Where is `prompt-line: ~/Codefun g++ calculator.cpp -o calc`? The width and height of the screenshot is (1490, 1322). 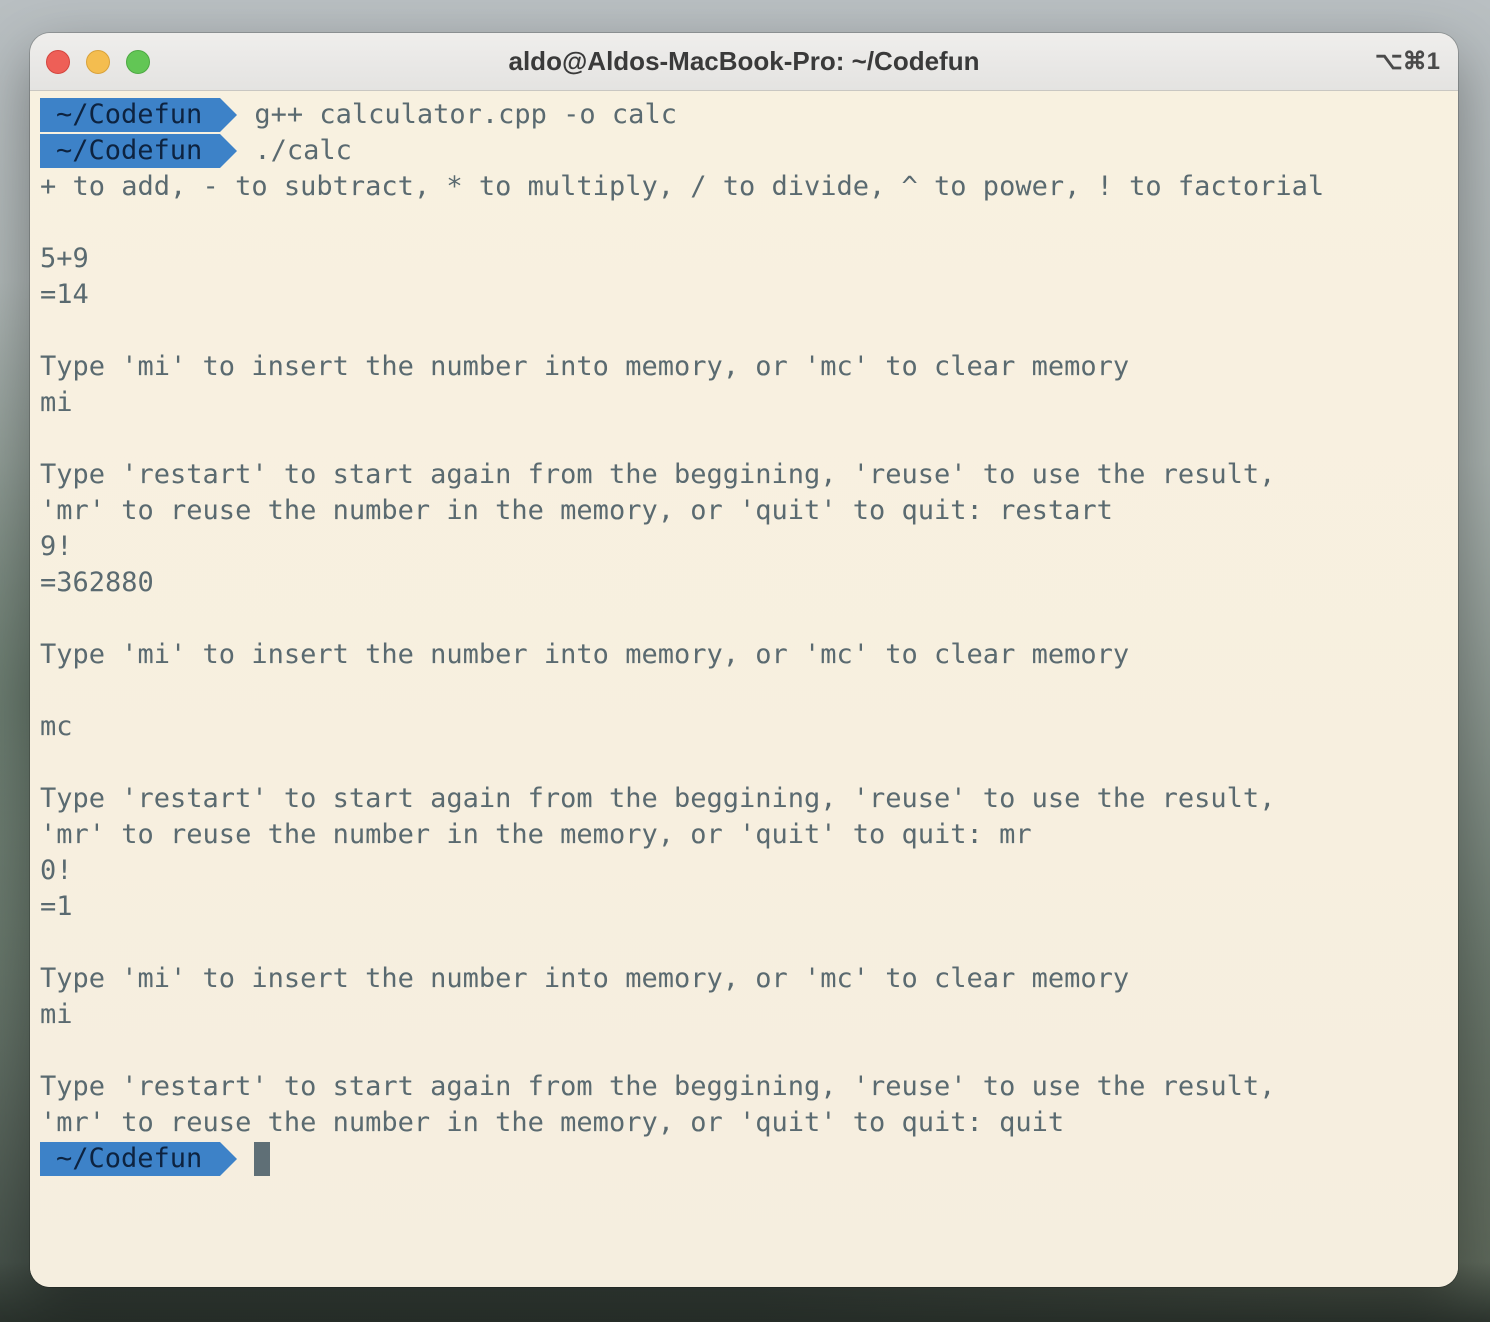
prompt-line: ~/Codefun g++ calculator.cpp -o calc is located at coordinates (682, 115).